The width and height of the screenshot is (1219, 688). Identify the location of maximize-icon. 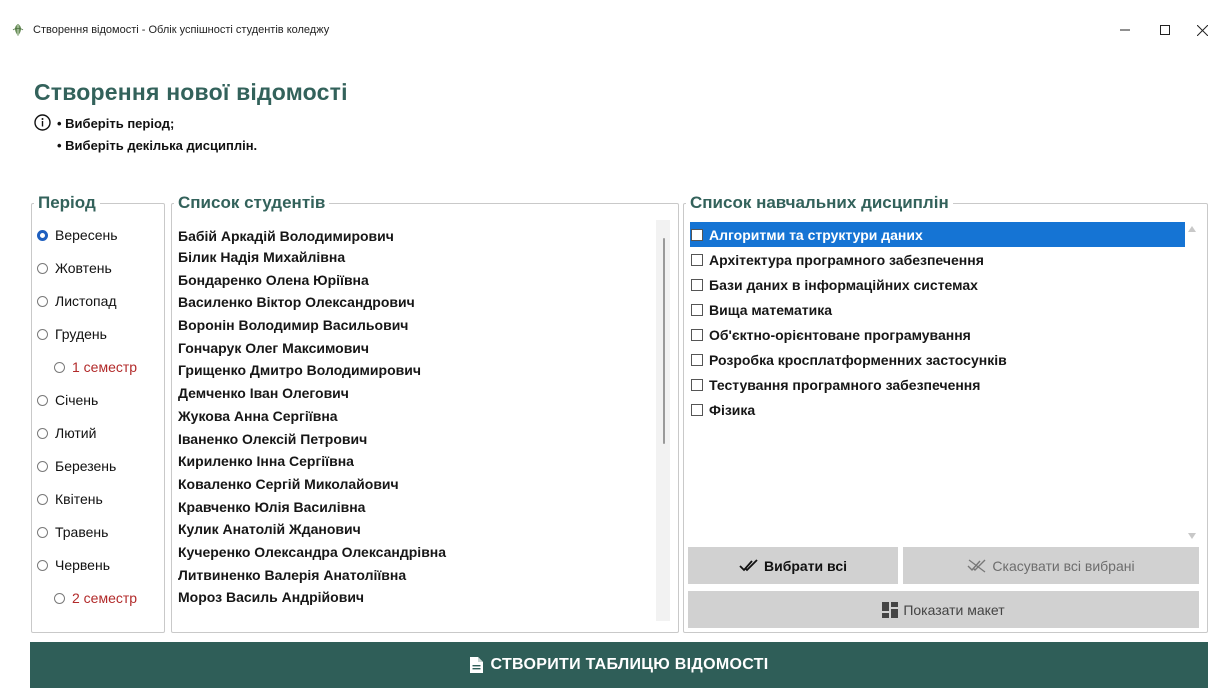
(1165, 30).